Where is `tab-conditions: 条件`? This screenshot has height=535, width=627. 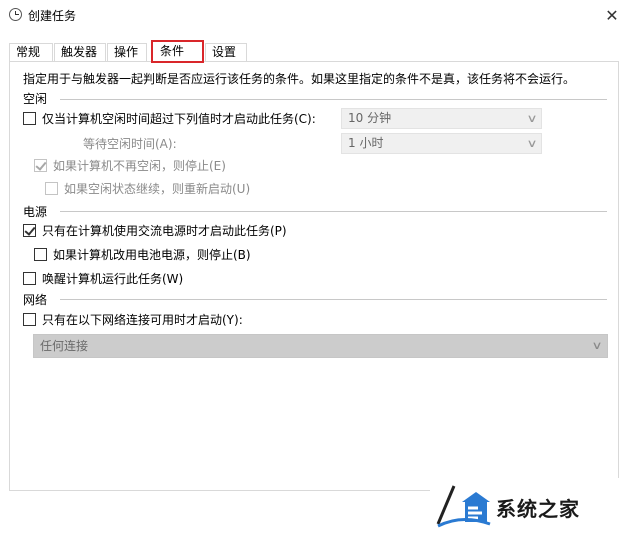 tab-conditions: 条件 is located at coordinates (177, 51).